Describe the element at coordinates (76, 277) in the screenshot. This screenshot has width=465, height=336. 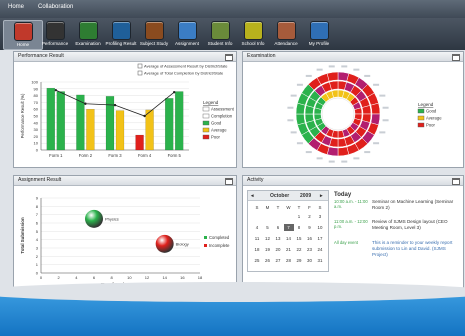
I see `x-tick-label: 4` at that location.